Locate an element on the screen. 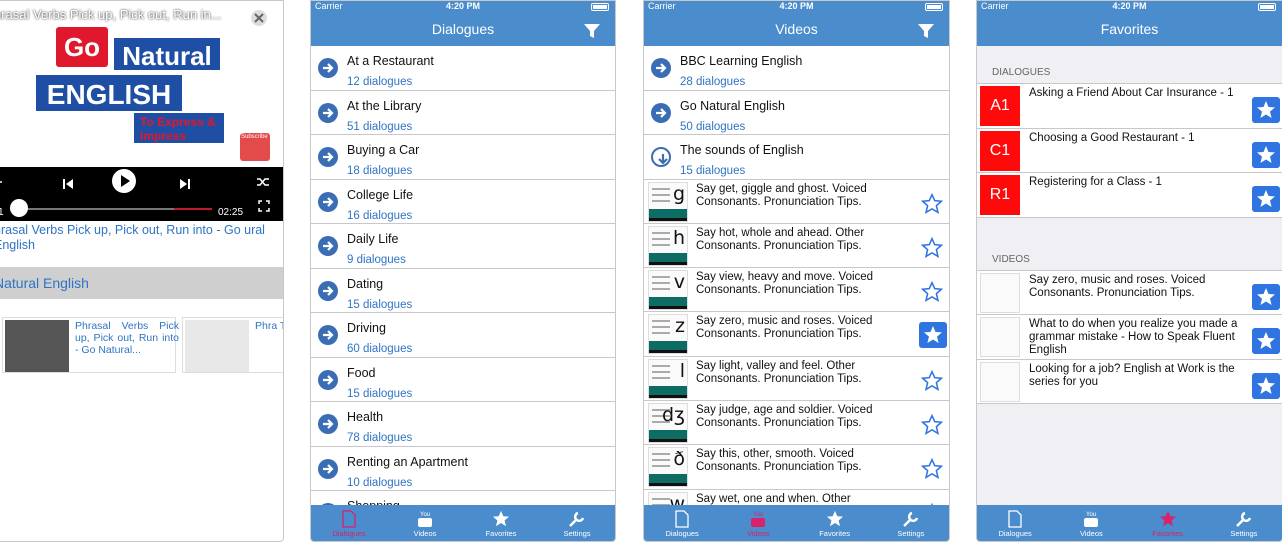  arrow-right-circle-icon is located at coordinates (328, 379).